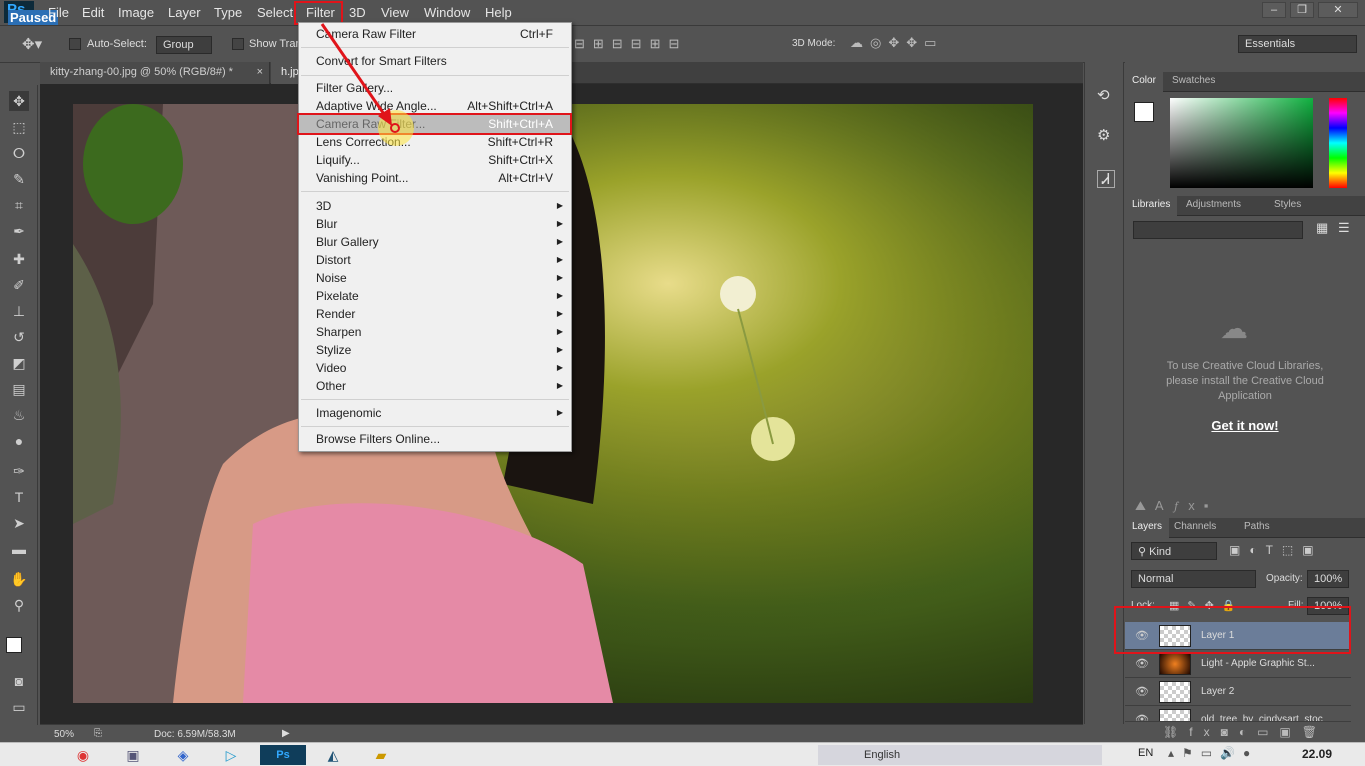 The width and height of the screenshot is (1365, 766). What do you see at coordinates (1276, 550) in the screenshot?
I see `layer-filter-icons: ▣◐T⬚▣` at bounding box center [1276, 550].